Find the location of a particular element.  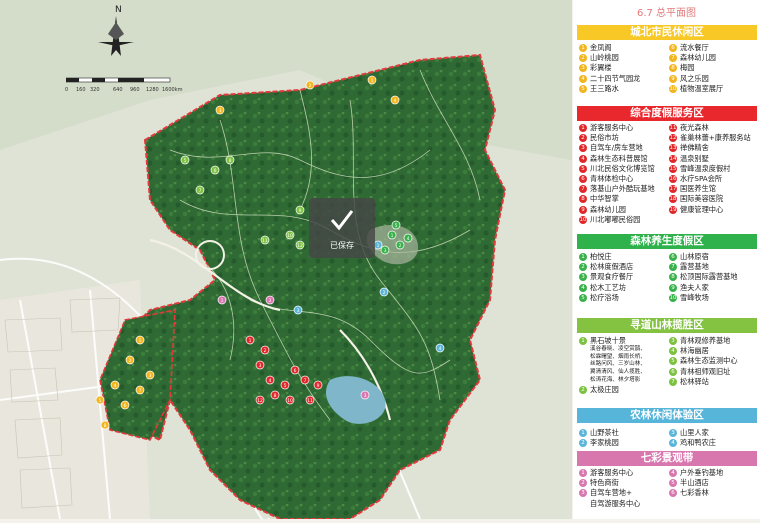

legend-item-label: 山里人家 is located at coordinates (694, 432).